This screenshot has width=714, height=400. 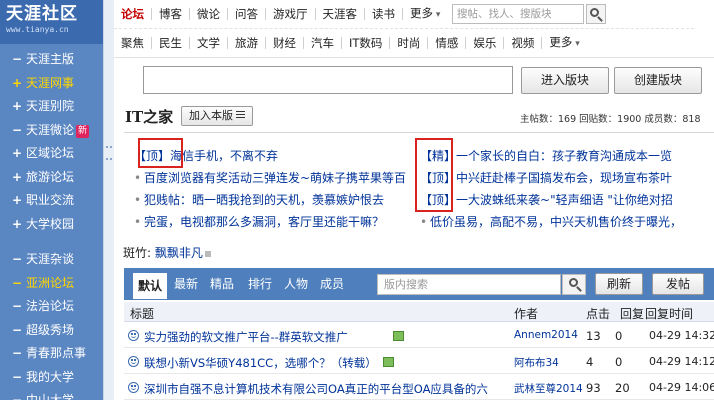 I want to click on nav-link: 博客, so click(x=171, y=14).